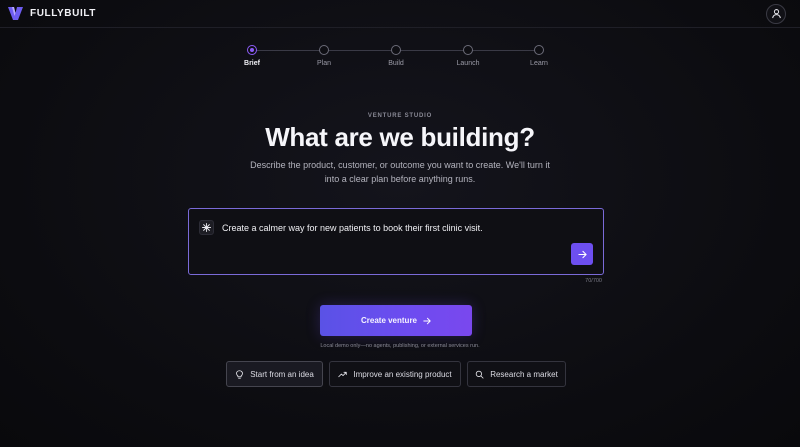  What do you see at coordinates (539, 63) in the screenshot?
I see `step-label: Learn` at bounding box center [539, 63].